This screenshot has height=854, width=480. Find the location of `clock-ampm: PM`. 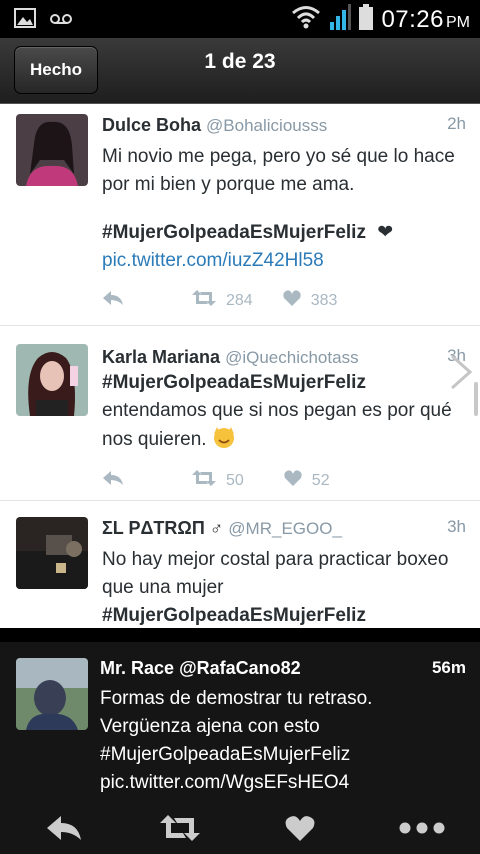

clock-ampm: PM is located at coordinates (458, 22).